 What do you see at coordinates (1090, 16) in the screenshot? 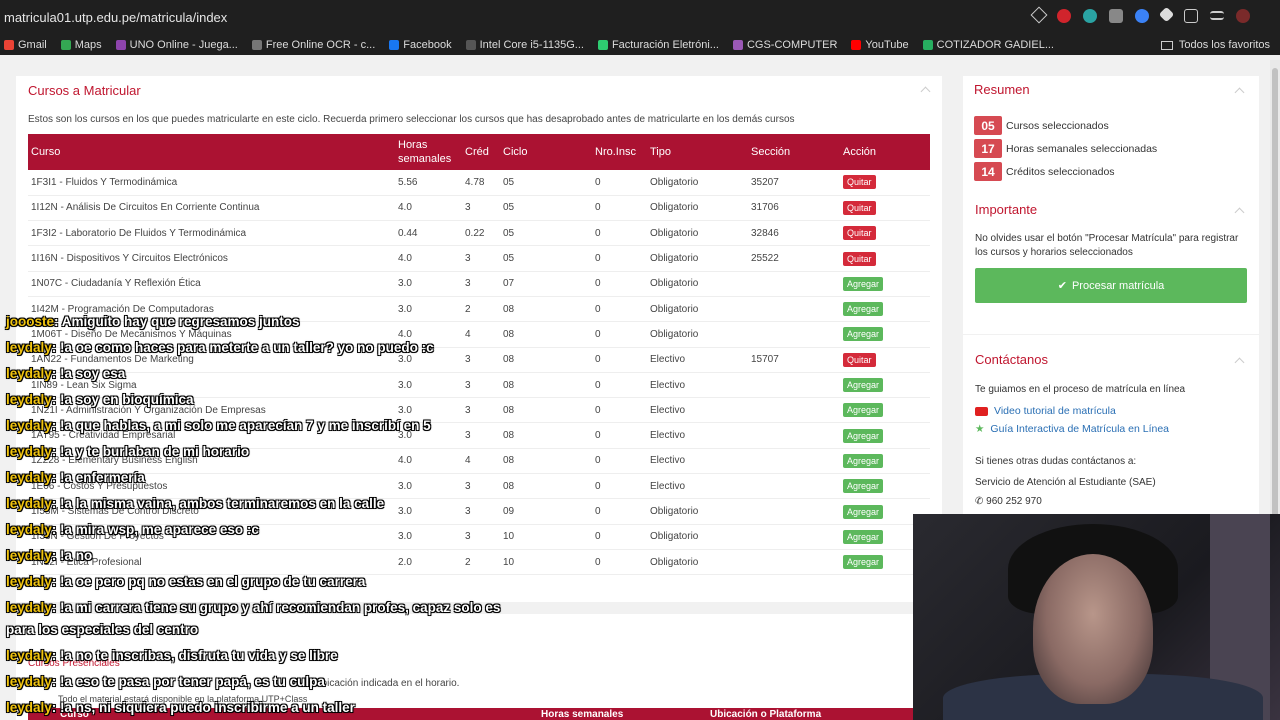
I see `extension-teal-icon` at bounding box center [1090, 16].